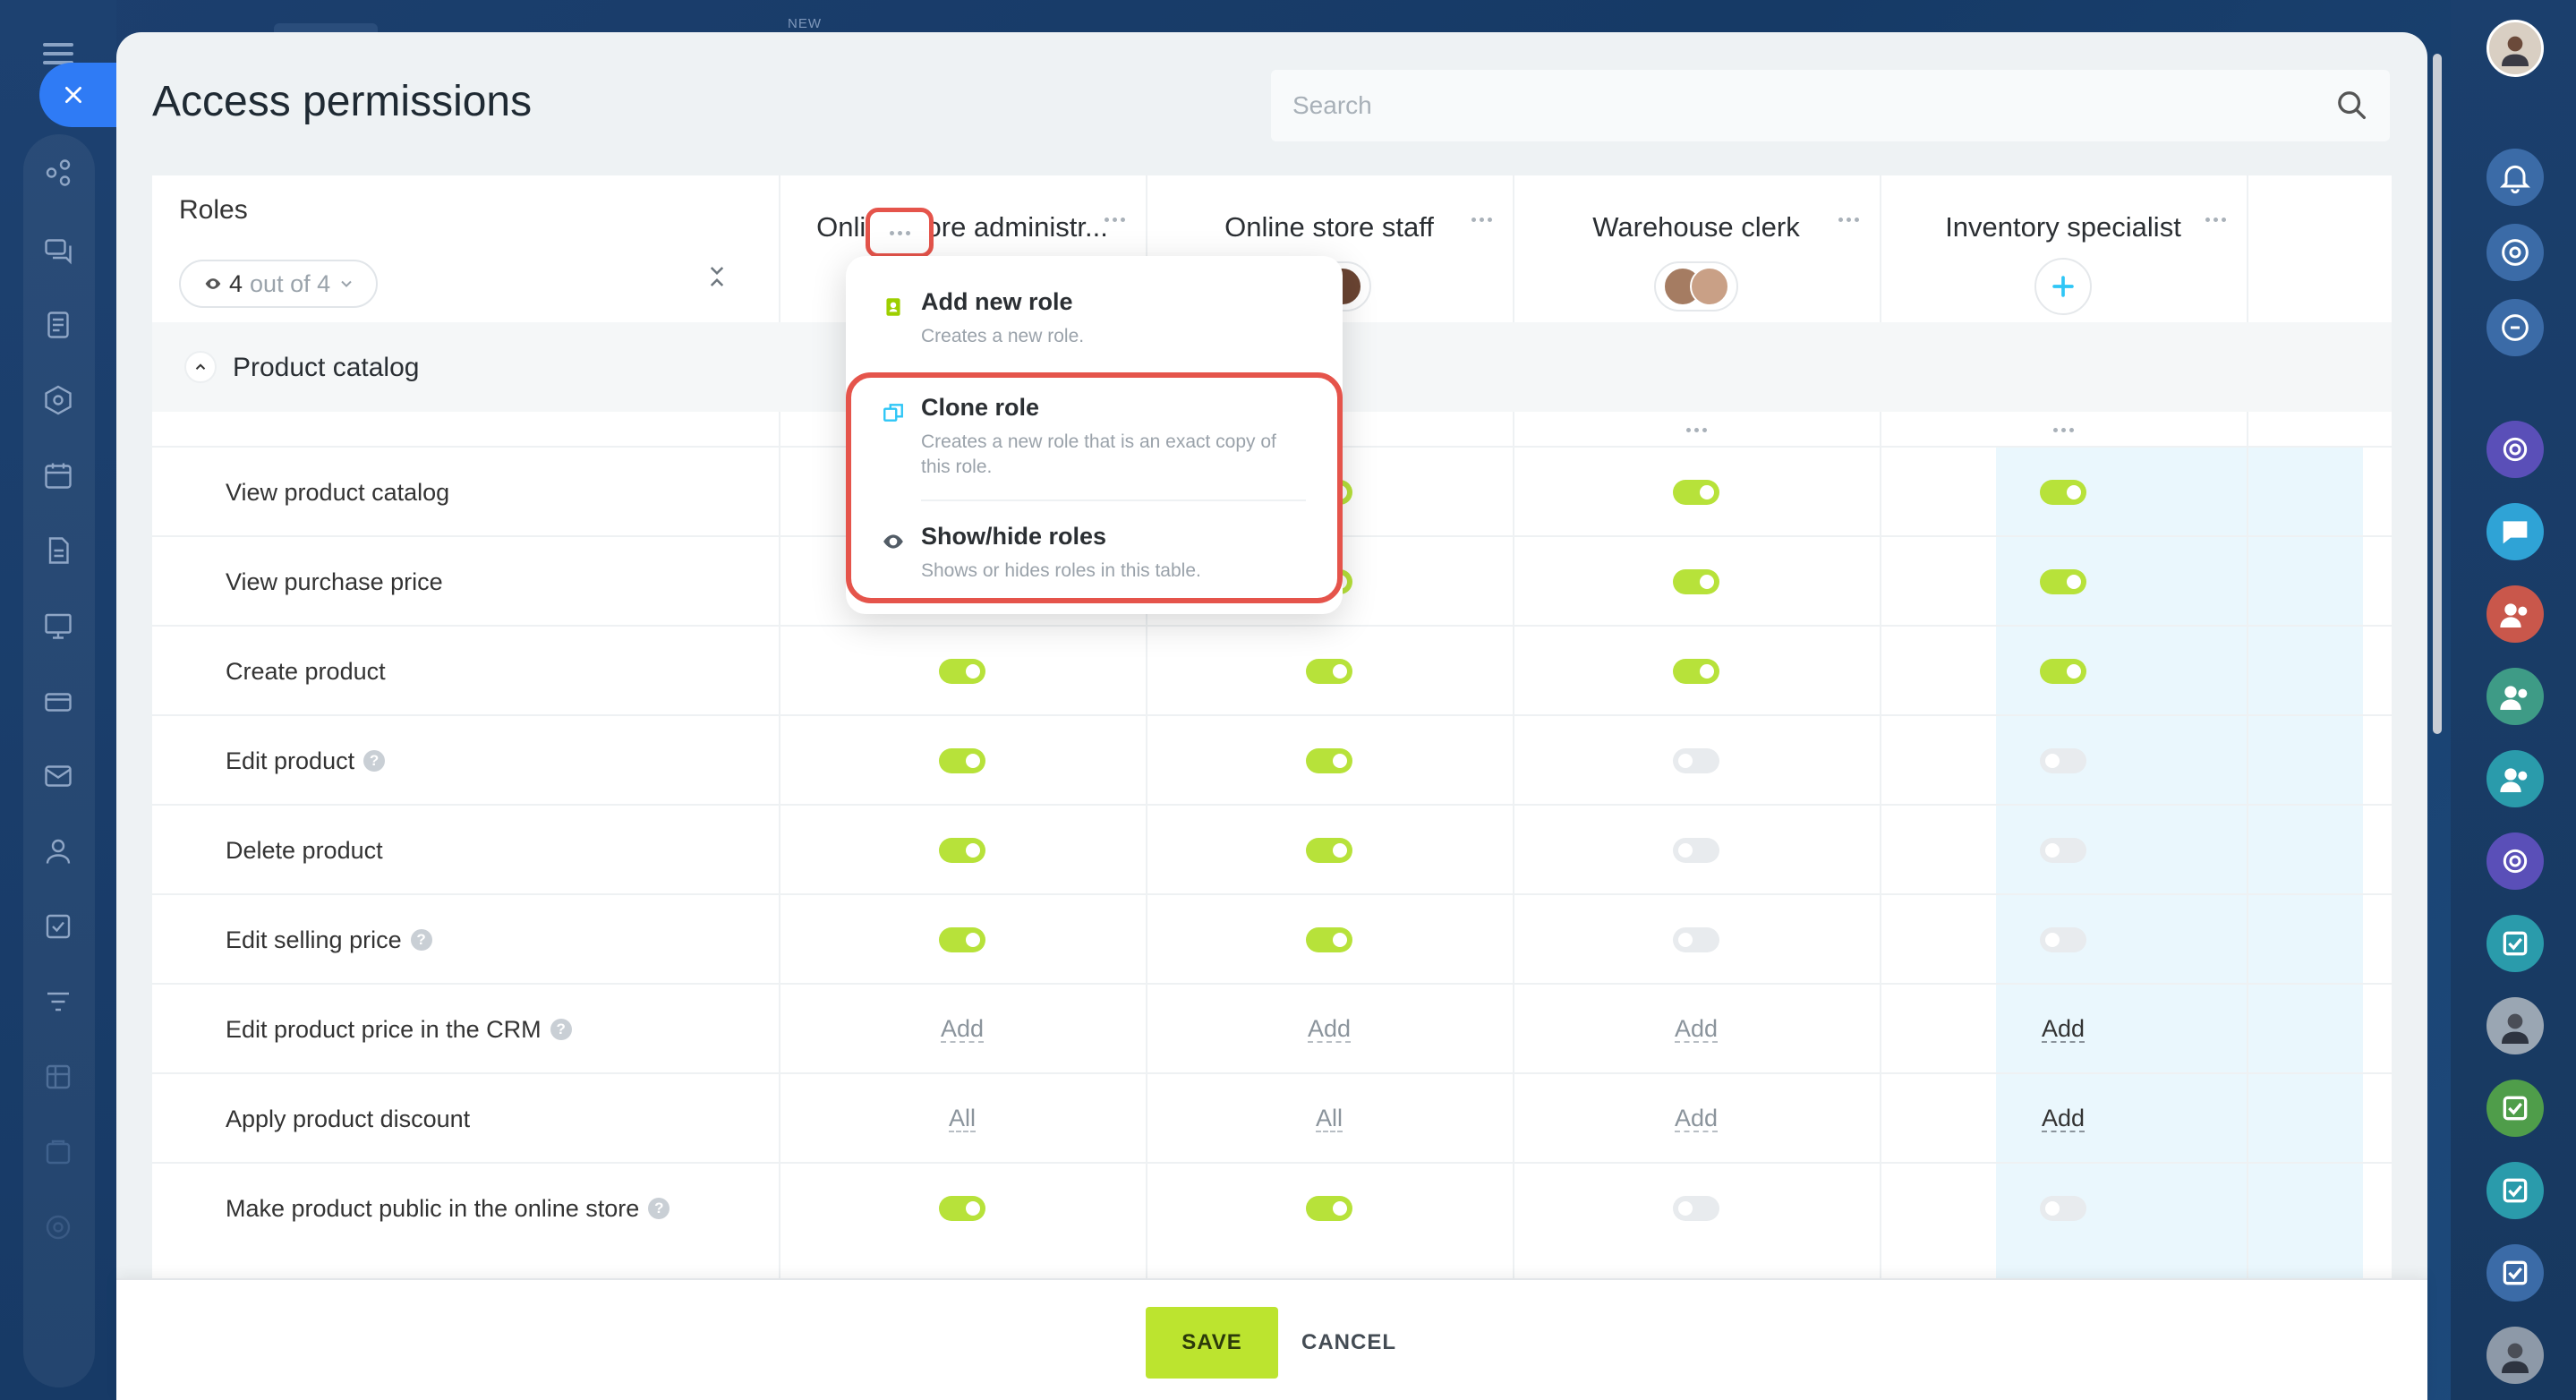 Image resolution: width=2576 pixels, height=1400 pixels. What do you see at coordinates (58, 1077) in the screenshot?
I see `sidebar-grid-icon` at bounding box center [58, 1077].